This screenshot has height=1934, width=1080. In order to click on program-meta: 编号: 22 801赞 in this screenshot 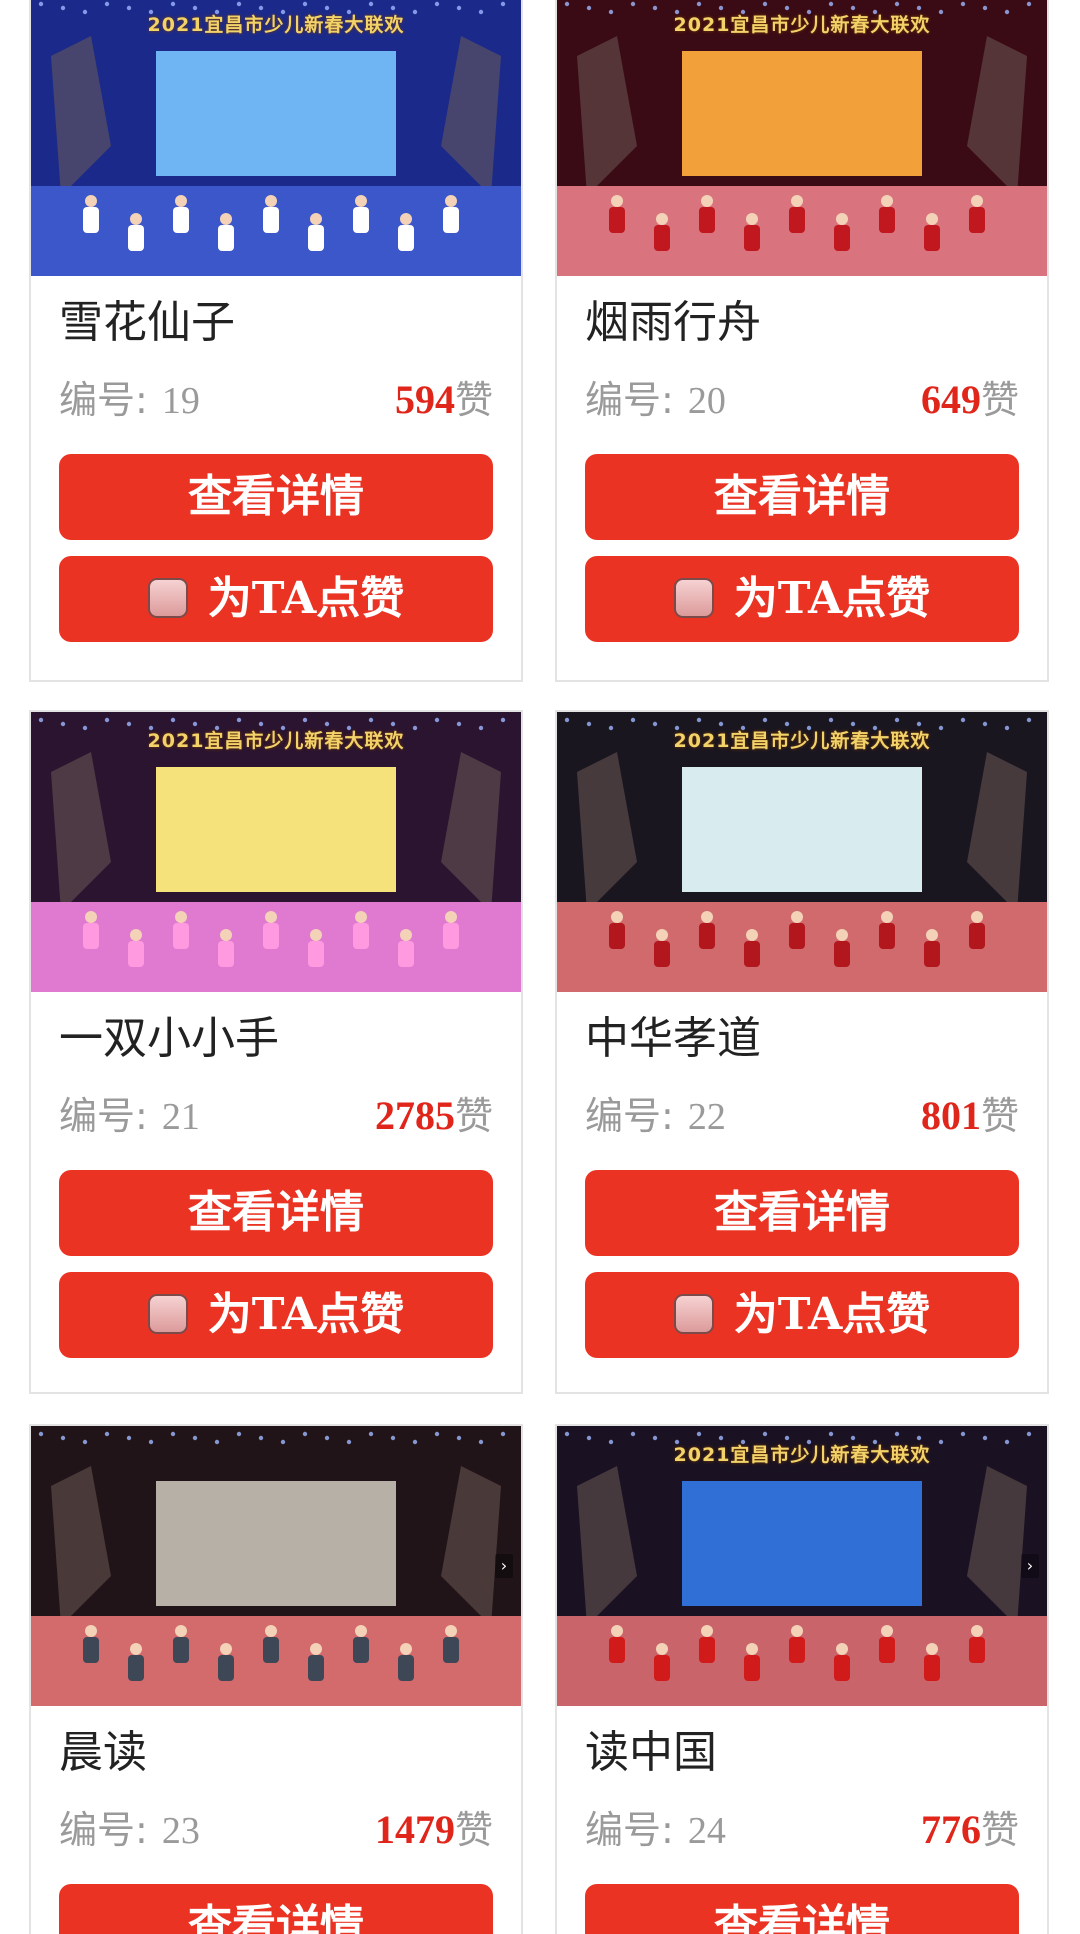, I will do `click(802, 1116)`.